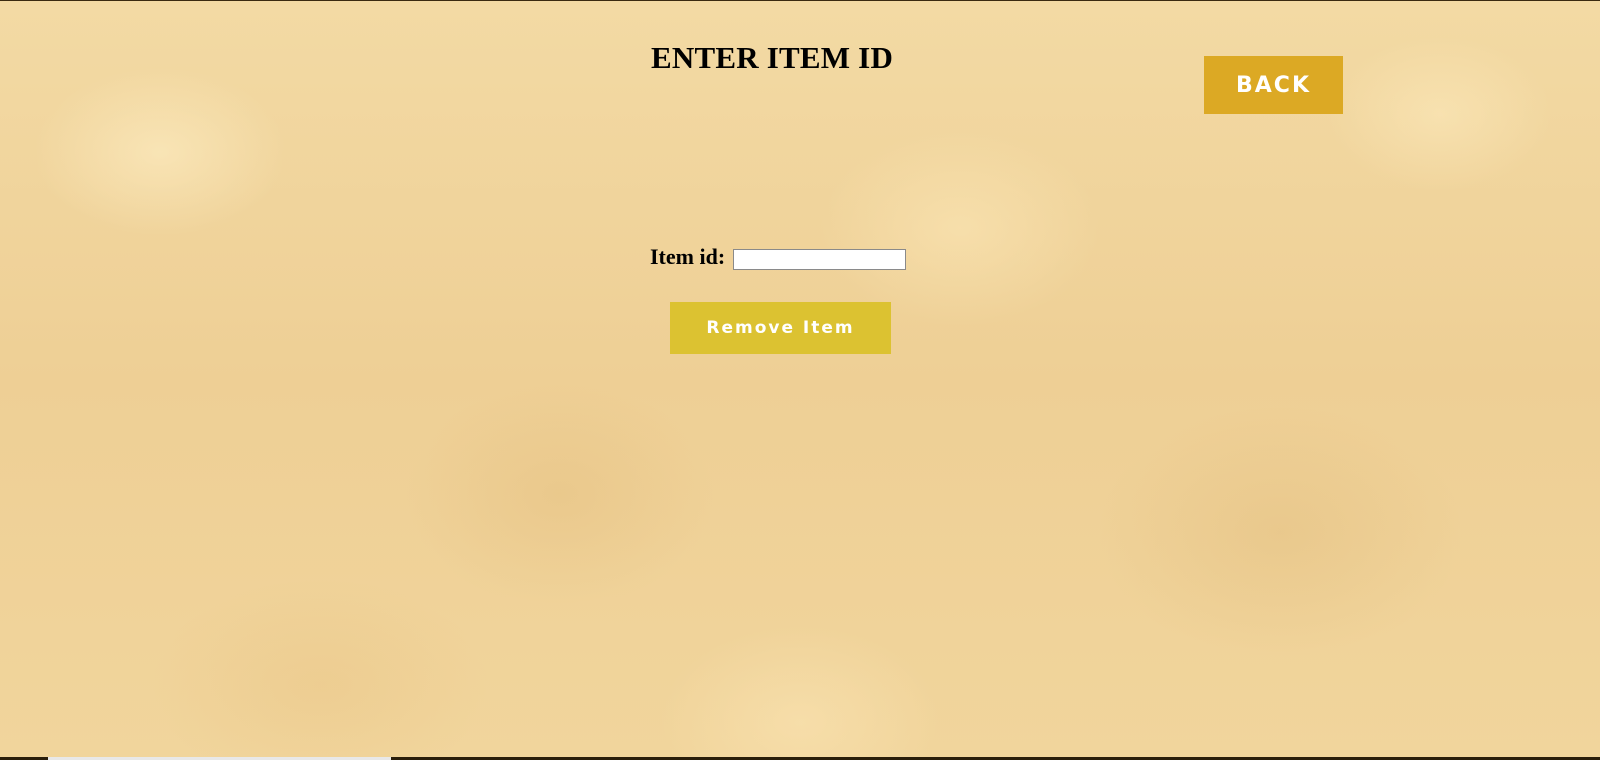 This screenshot has width=1600, height=760. What do you see at coordinates (820, 259) in the screenshot?
I see `item-id-input` at bounding box center [820, 259].